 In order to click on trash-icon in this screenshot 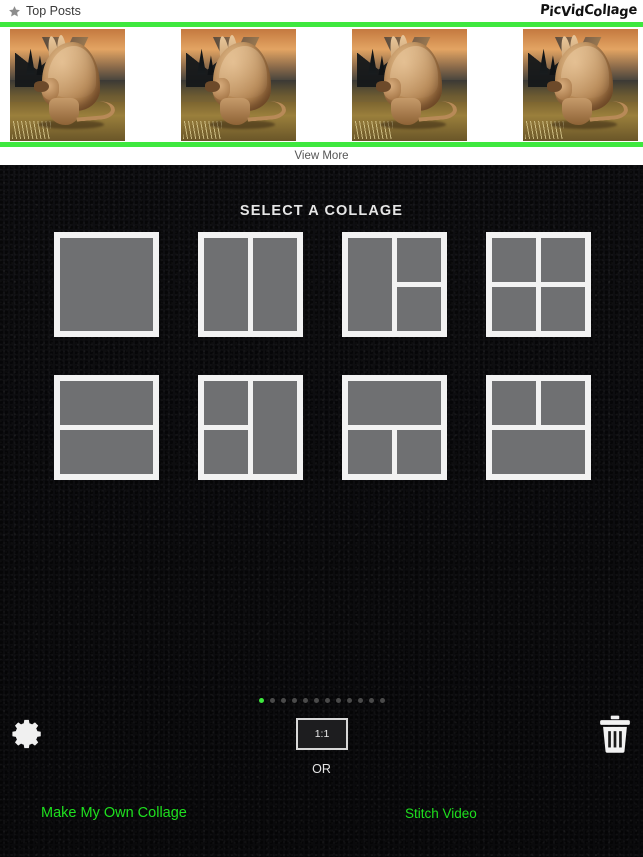, I will do `click(615, 734)`.